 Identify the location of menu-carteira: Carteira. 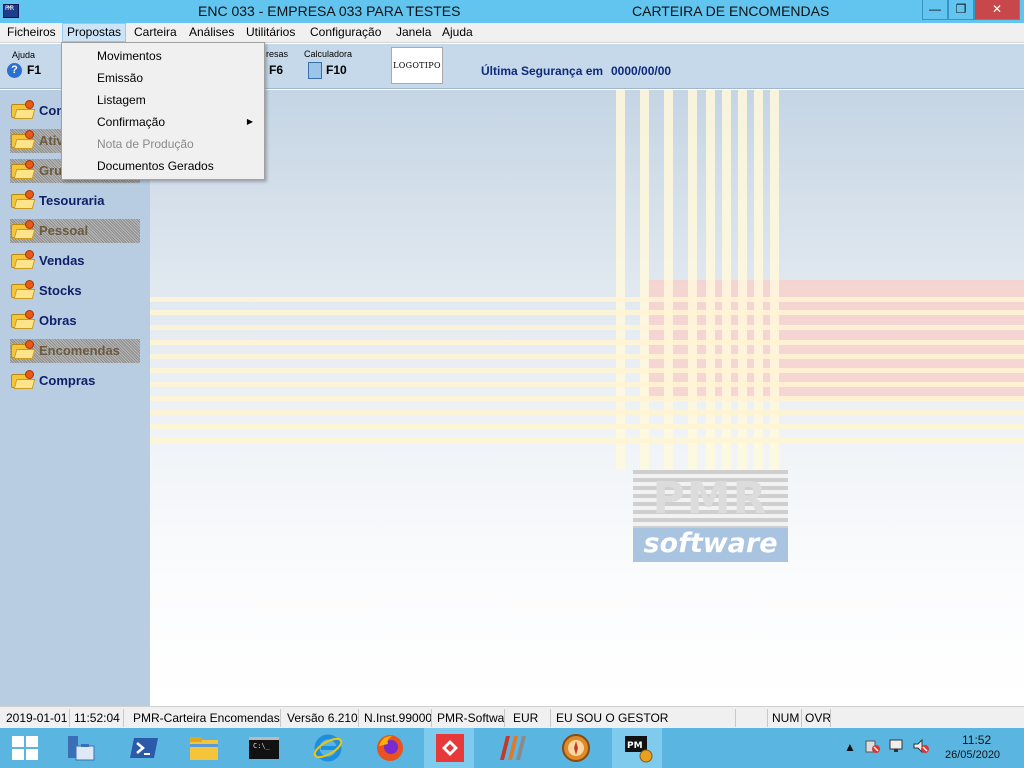
(155, 32).